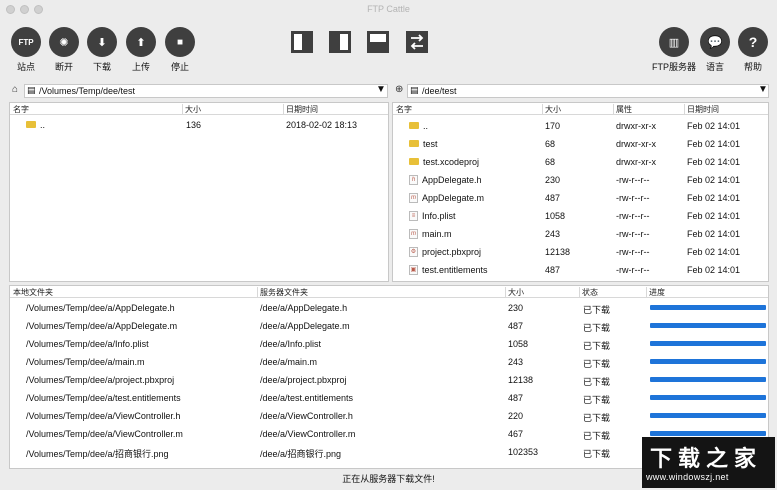 The height and width of the screenshot is (490, 777). Describe the element at coordinates (104, 434) in the screenshot. I see `queue-local-path: /Volumes/Temp/dee/a/ViewController.m` at that location.